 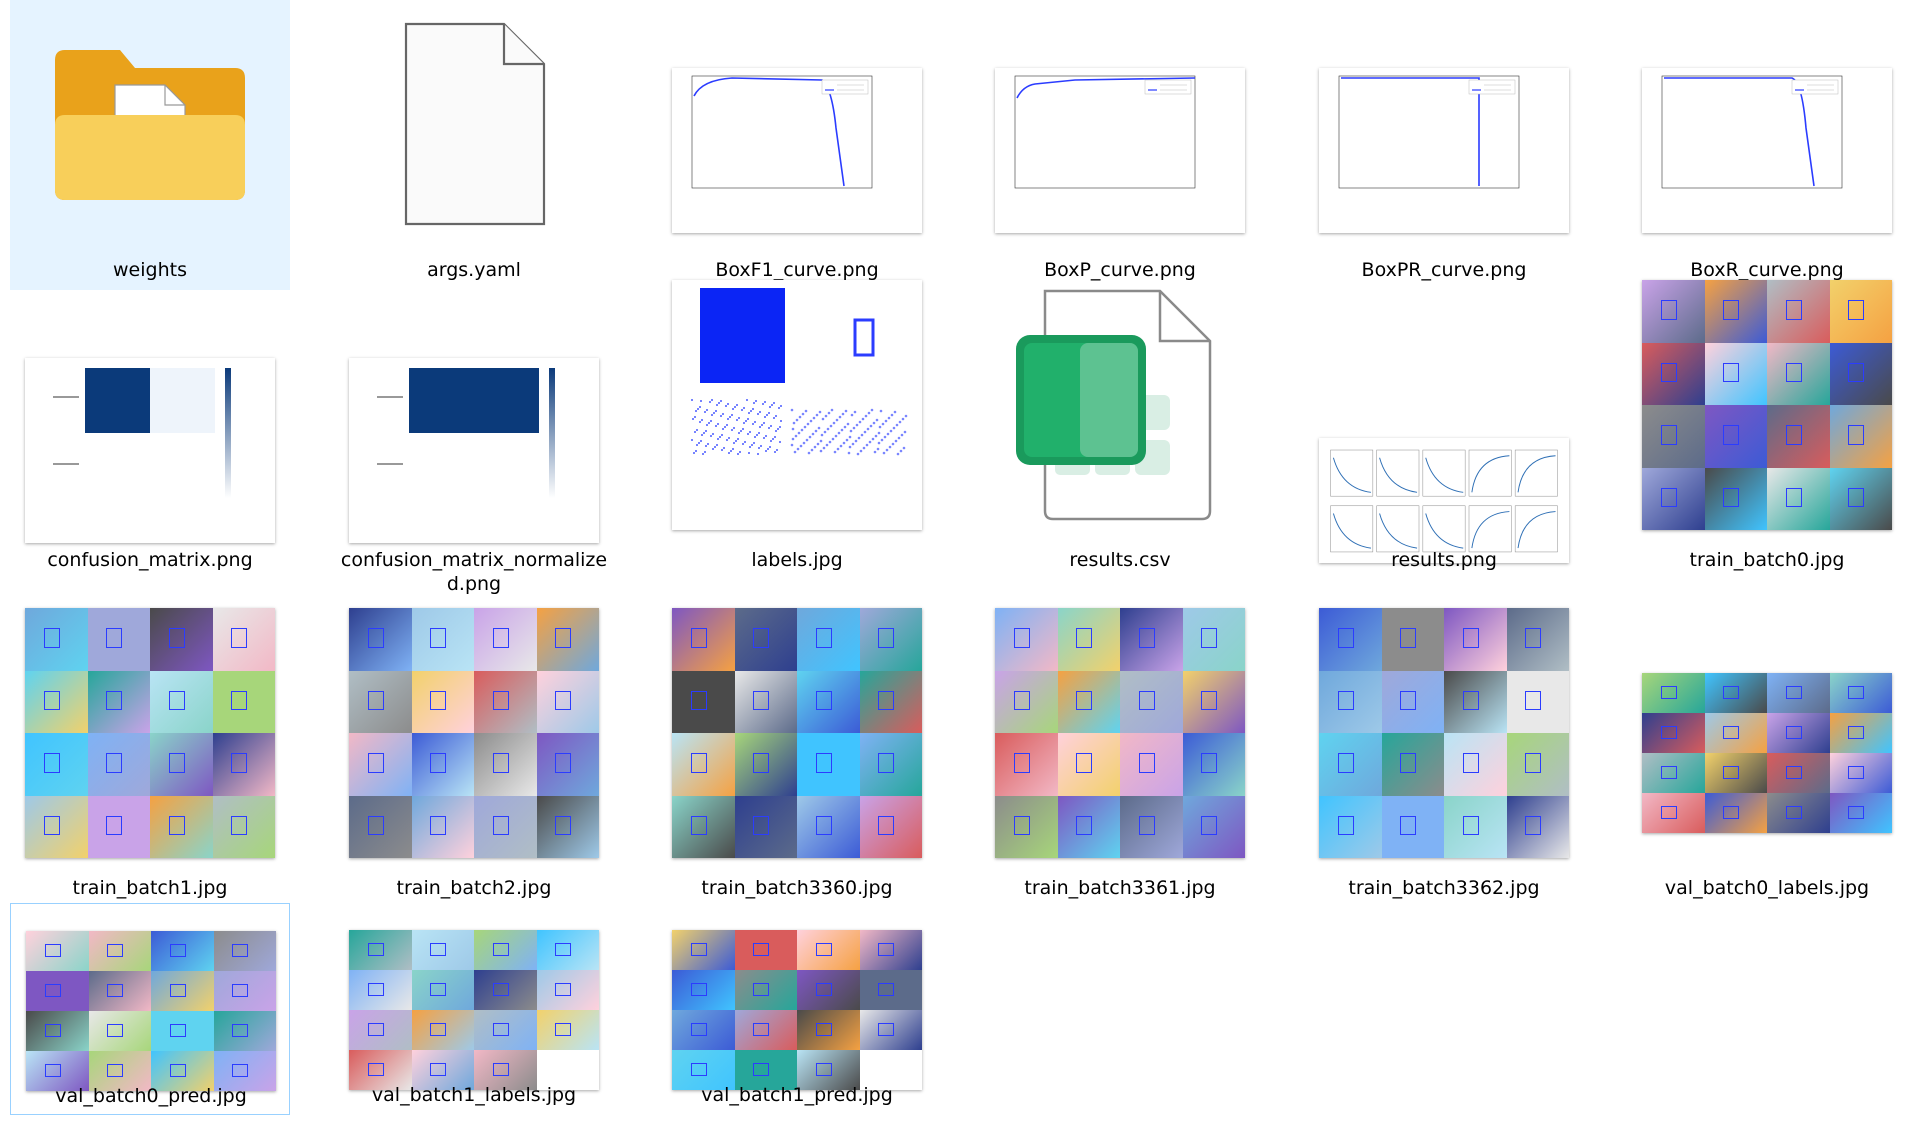 I want to click on item-name: confusion_matrix.png, so click(x=150, y=560).